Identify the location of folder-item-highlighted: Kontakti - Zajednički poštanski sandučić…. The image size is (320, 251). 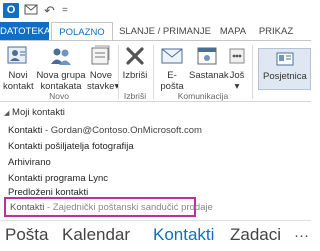
(108, 207).